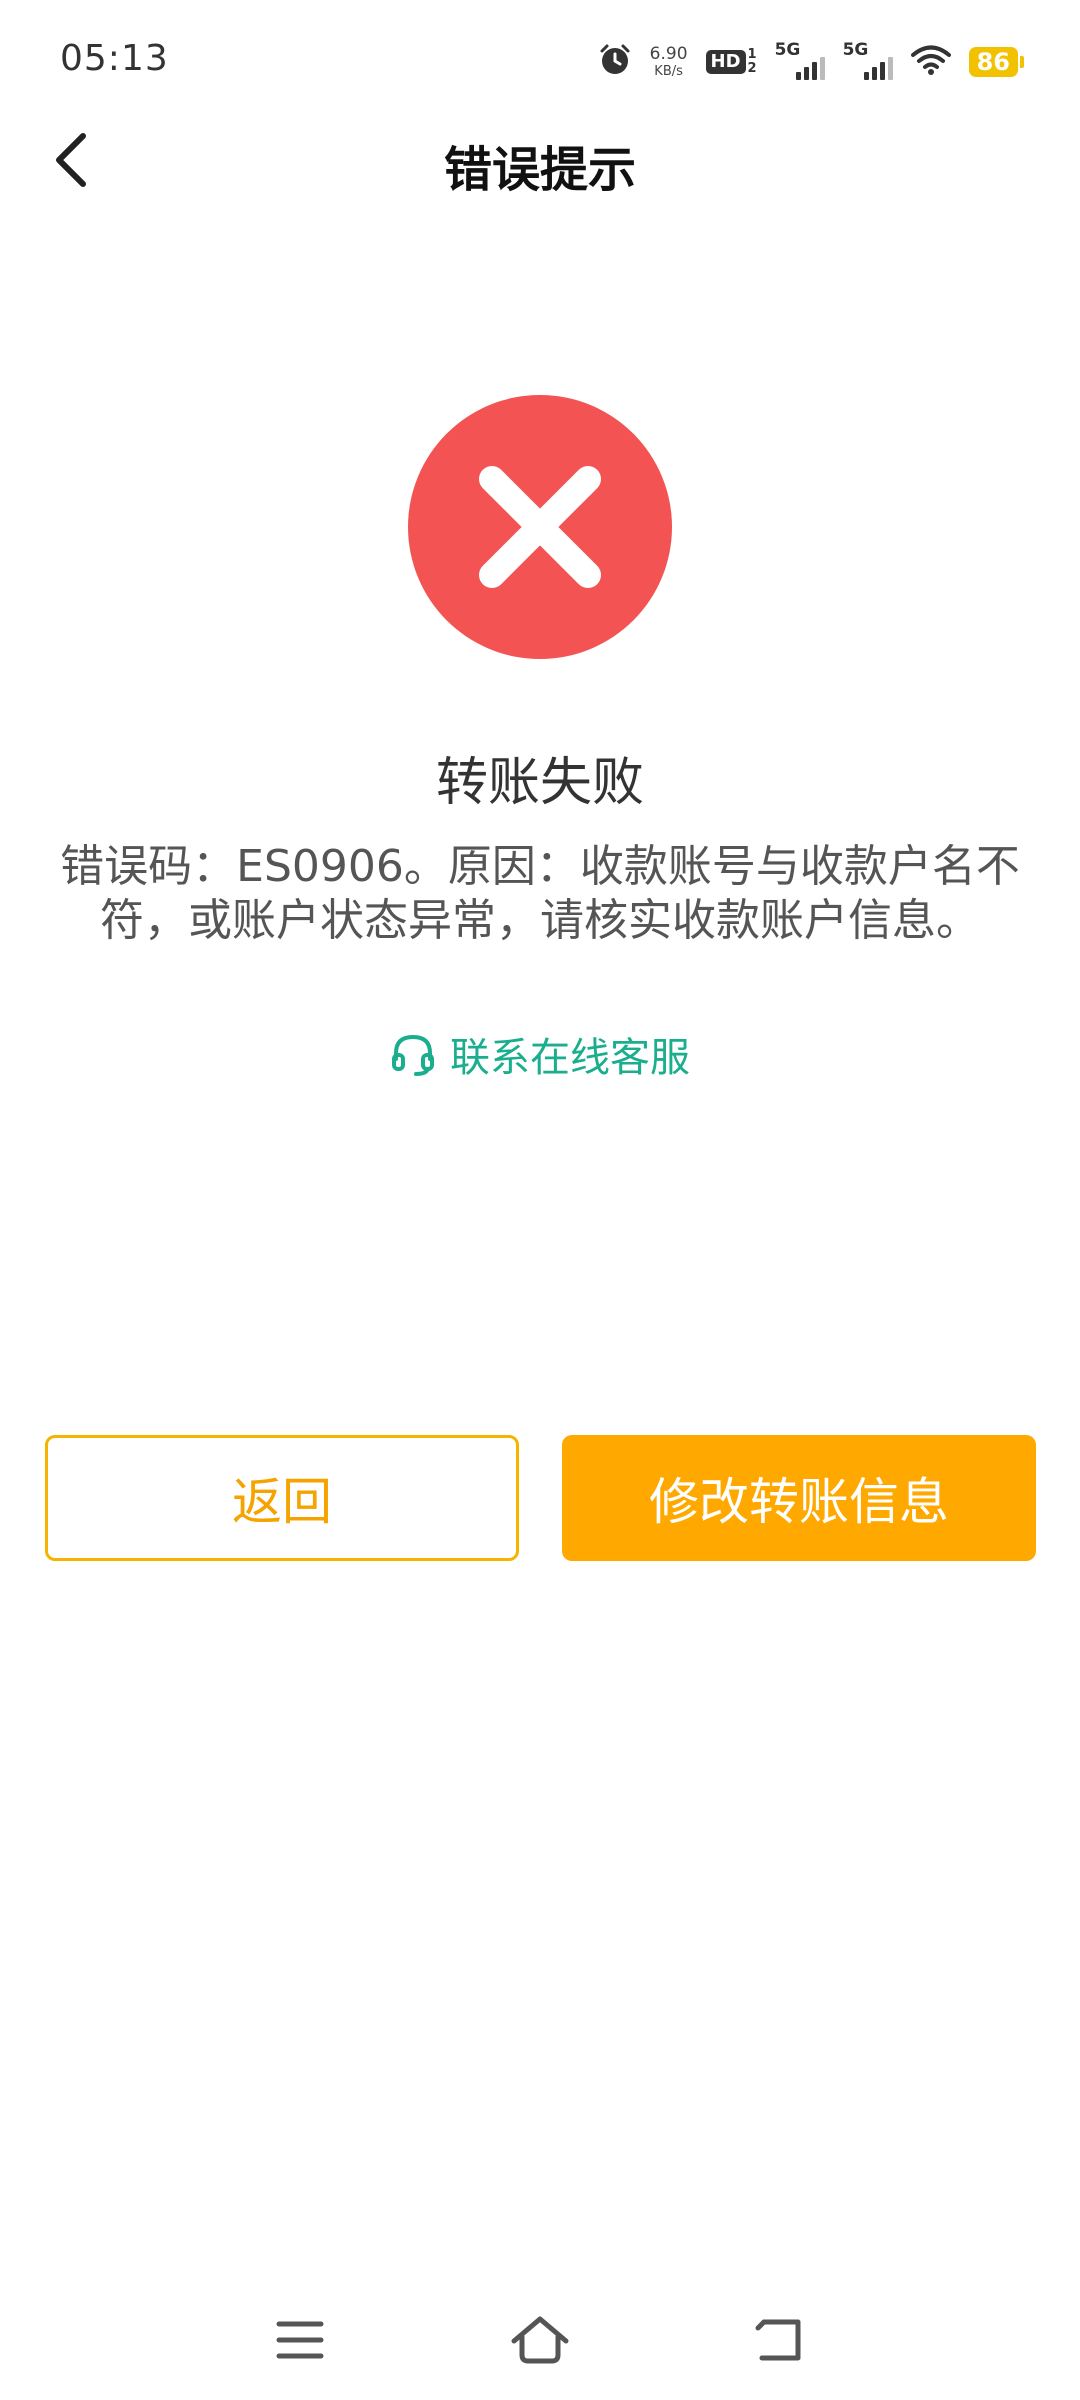 The image size is (1080, 2400). I want to click on system-back-button, so click(780, 2340).